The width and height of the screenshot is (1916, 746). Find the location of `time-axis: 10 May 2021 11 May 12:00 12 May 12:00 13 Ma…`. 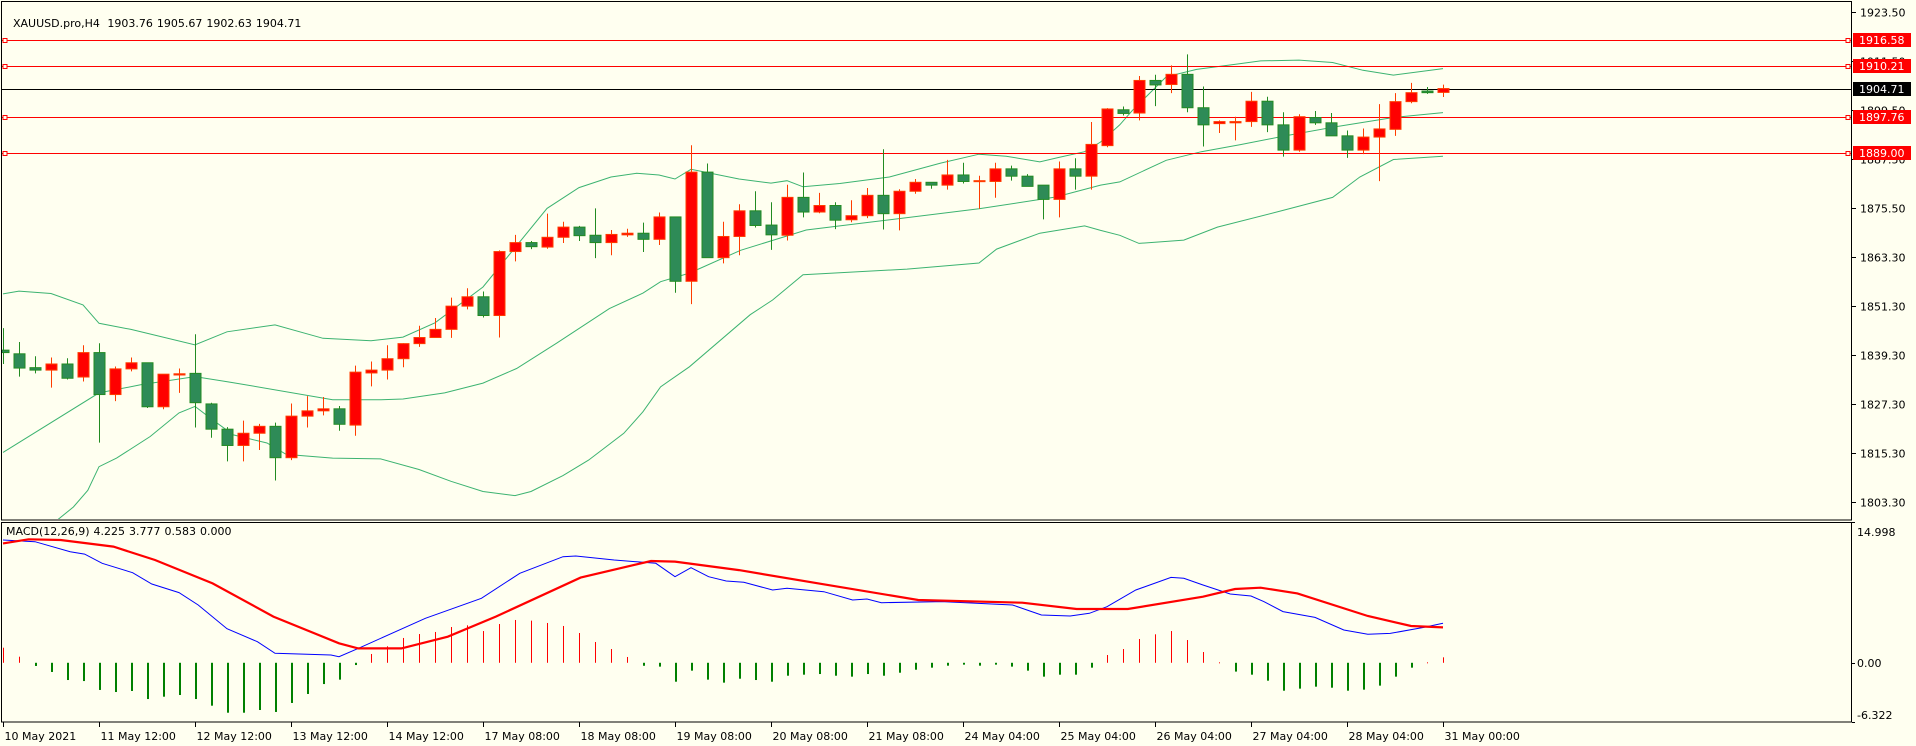

time-axis: 10 May 2021 11 May 12:00 12 May 12:00 13 Ma… is located at coordinates (761, 732).